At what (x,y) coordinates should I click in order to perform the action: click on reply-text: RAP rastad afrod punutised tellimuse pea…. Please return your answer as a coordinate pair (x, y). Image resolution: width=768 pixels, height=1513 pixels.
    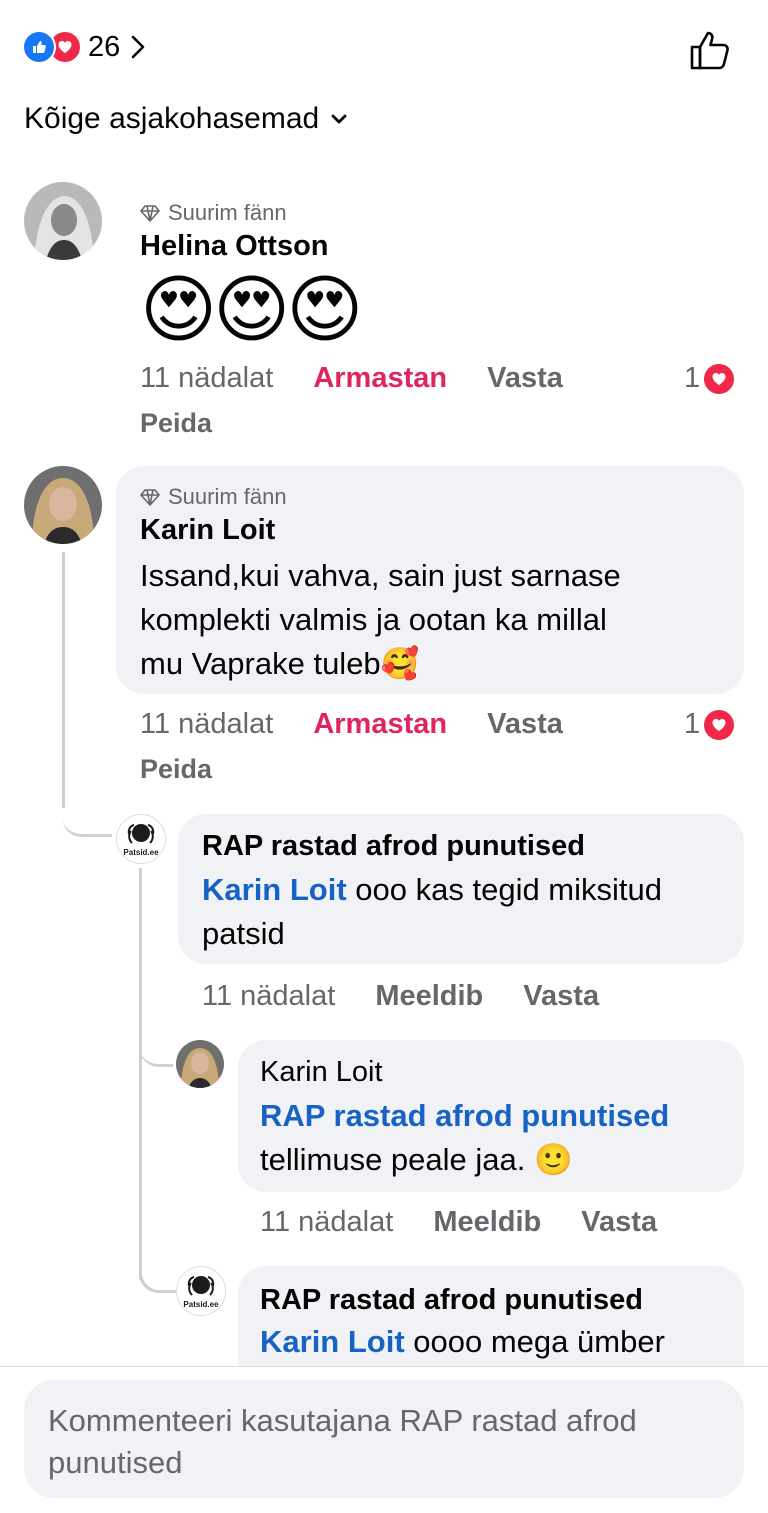
    Looking at the image, I should click on (495, 1138).